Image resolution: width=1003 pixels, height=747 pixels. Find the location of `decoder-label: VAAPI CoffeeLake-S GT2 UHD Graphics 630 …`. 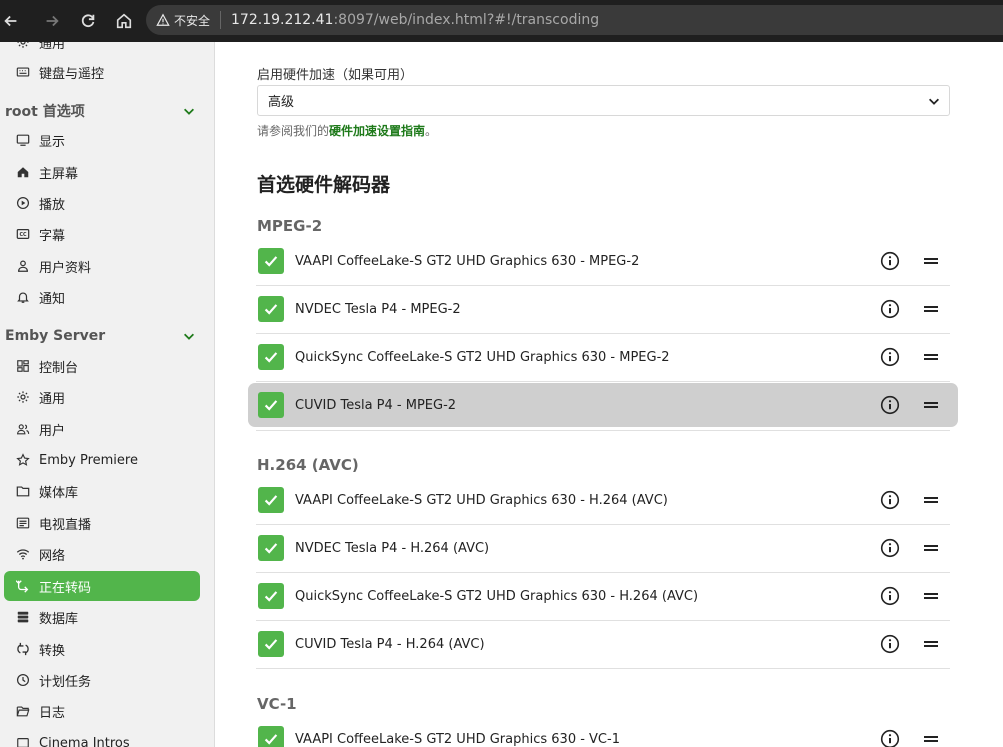

decoder-label: VAAPI CoffeeLake-S GT2 UHD Graphics 630 … is located at coordinates (467, 261).